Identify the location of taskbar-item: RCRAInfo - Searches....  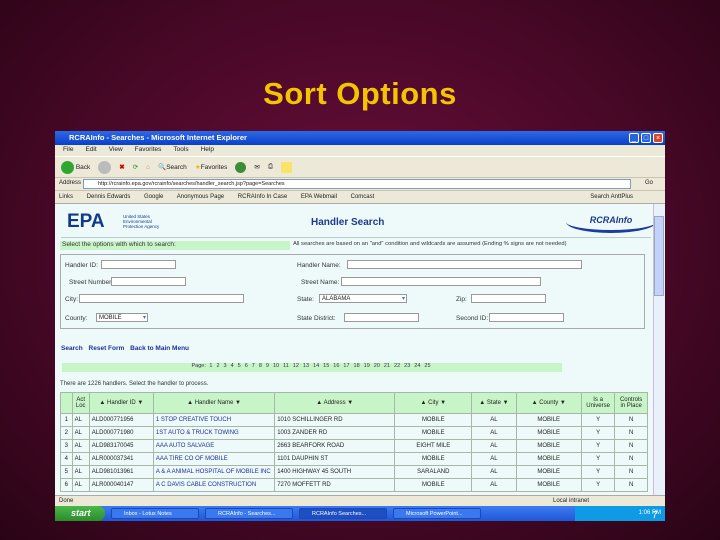
(249, 513).